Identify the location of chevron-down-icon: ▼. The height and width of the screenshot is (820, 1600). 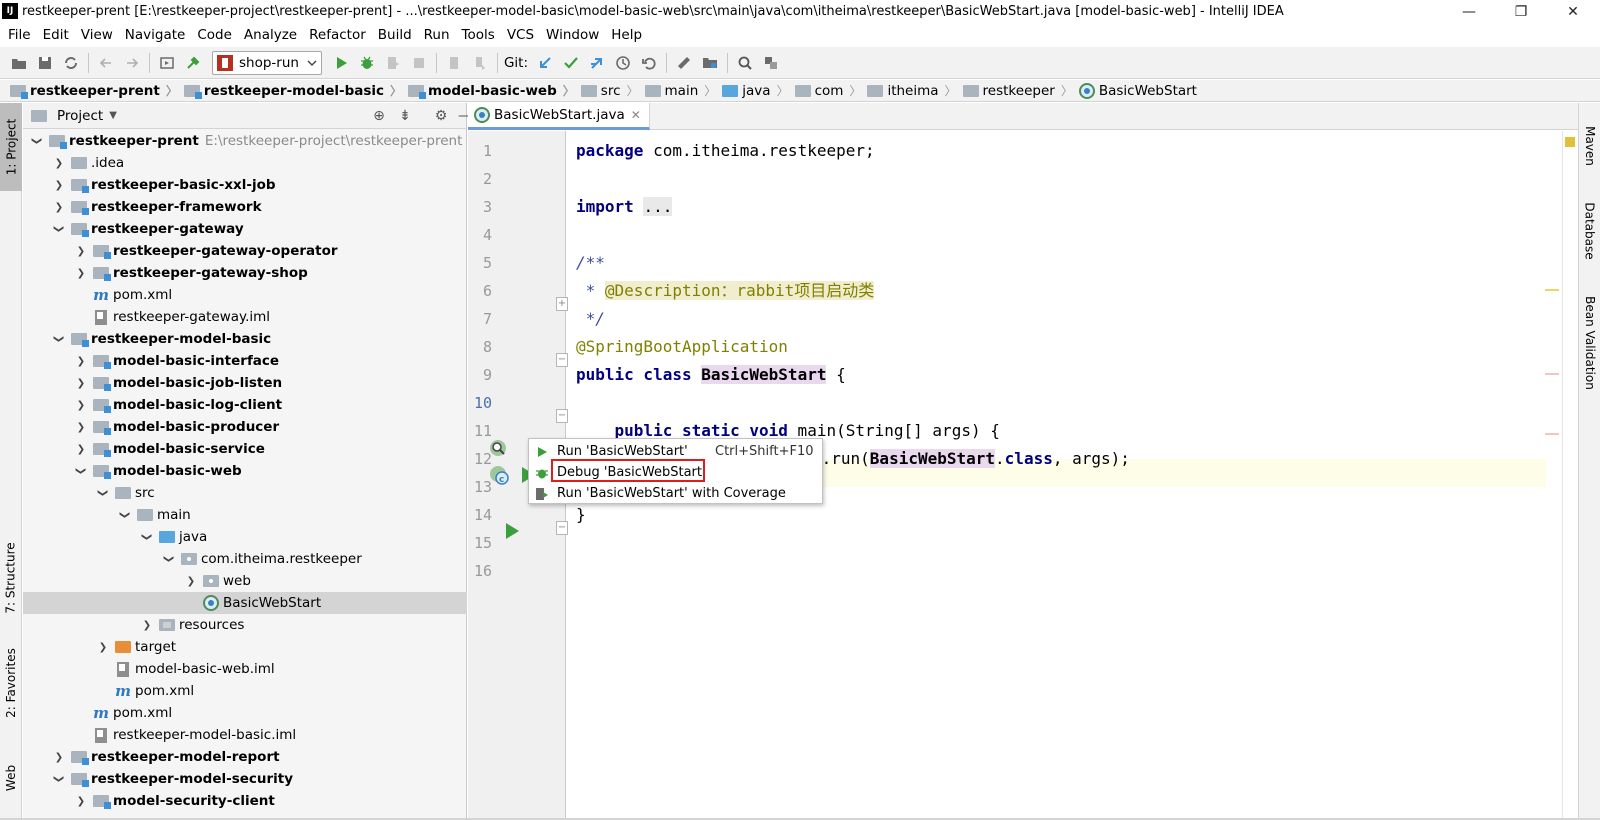
(113, 115).